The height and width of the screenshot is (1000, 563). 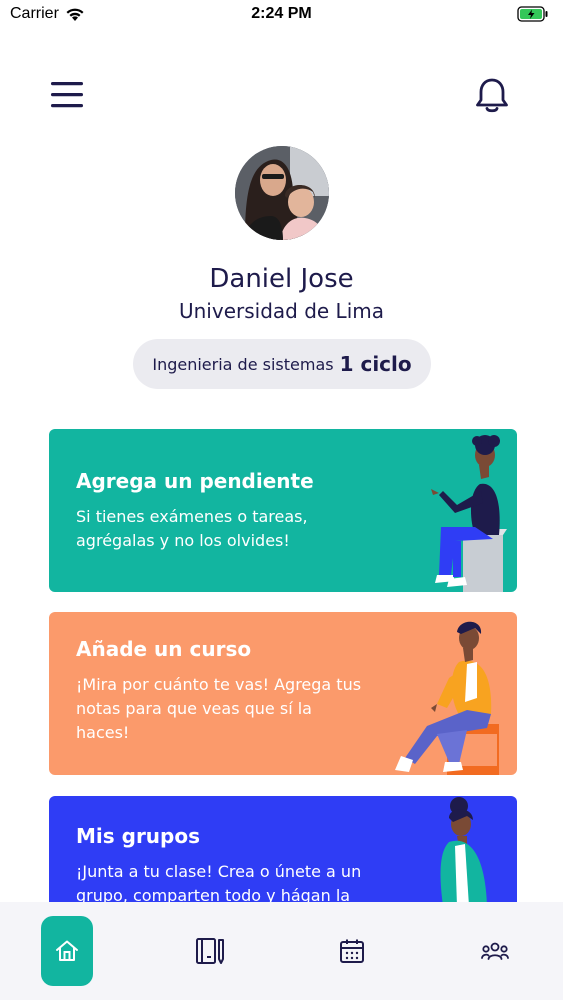 I want to click on status-bar: Carrier 2:24 PM, so click(x=281, y=15).